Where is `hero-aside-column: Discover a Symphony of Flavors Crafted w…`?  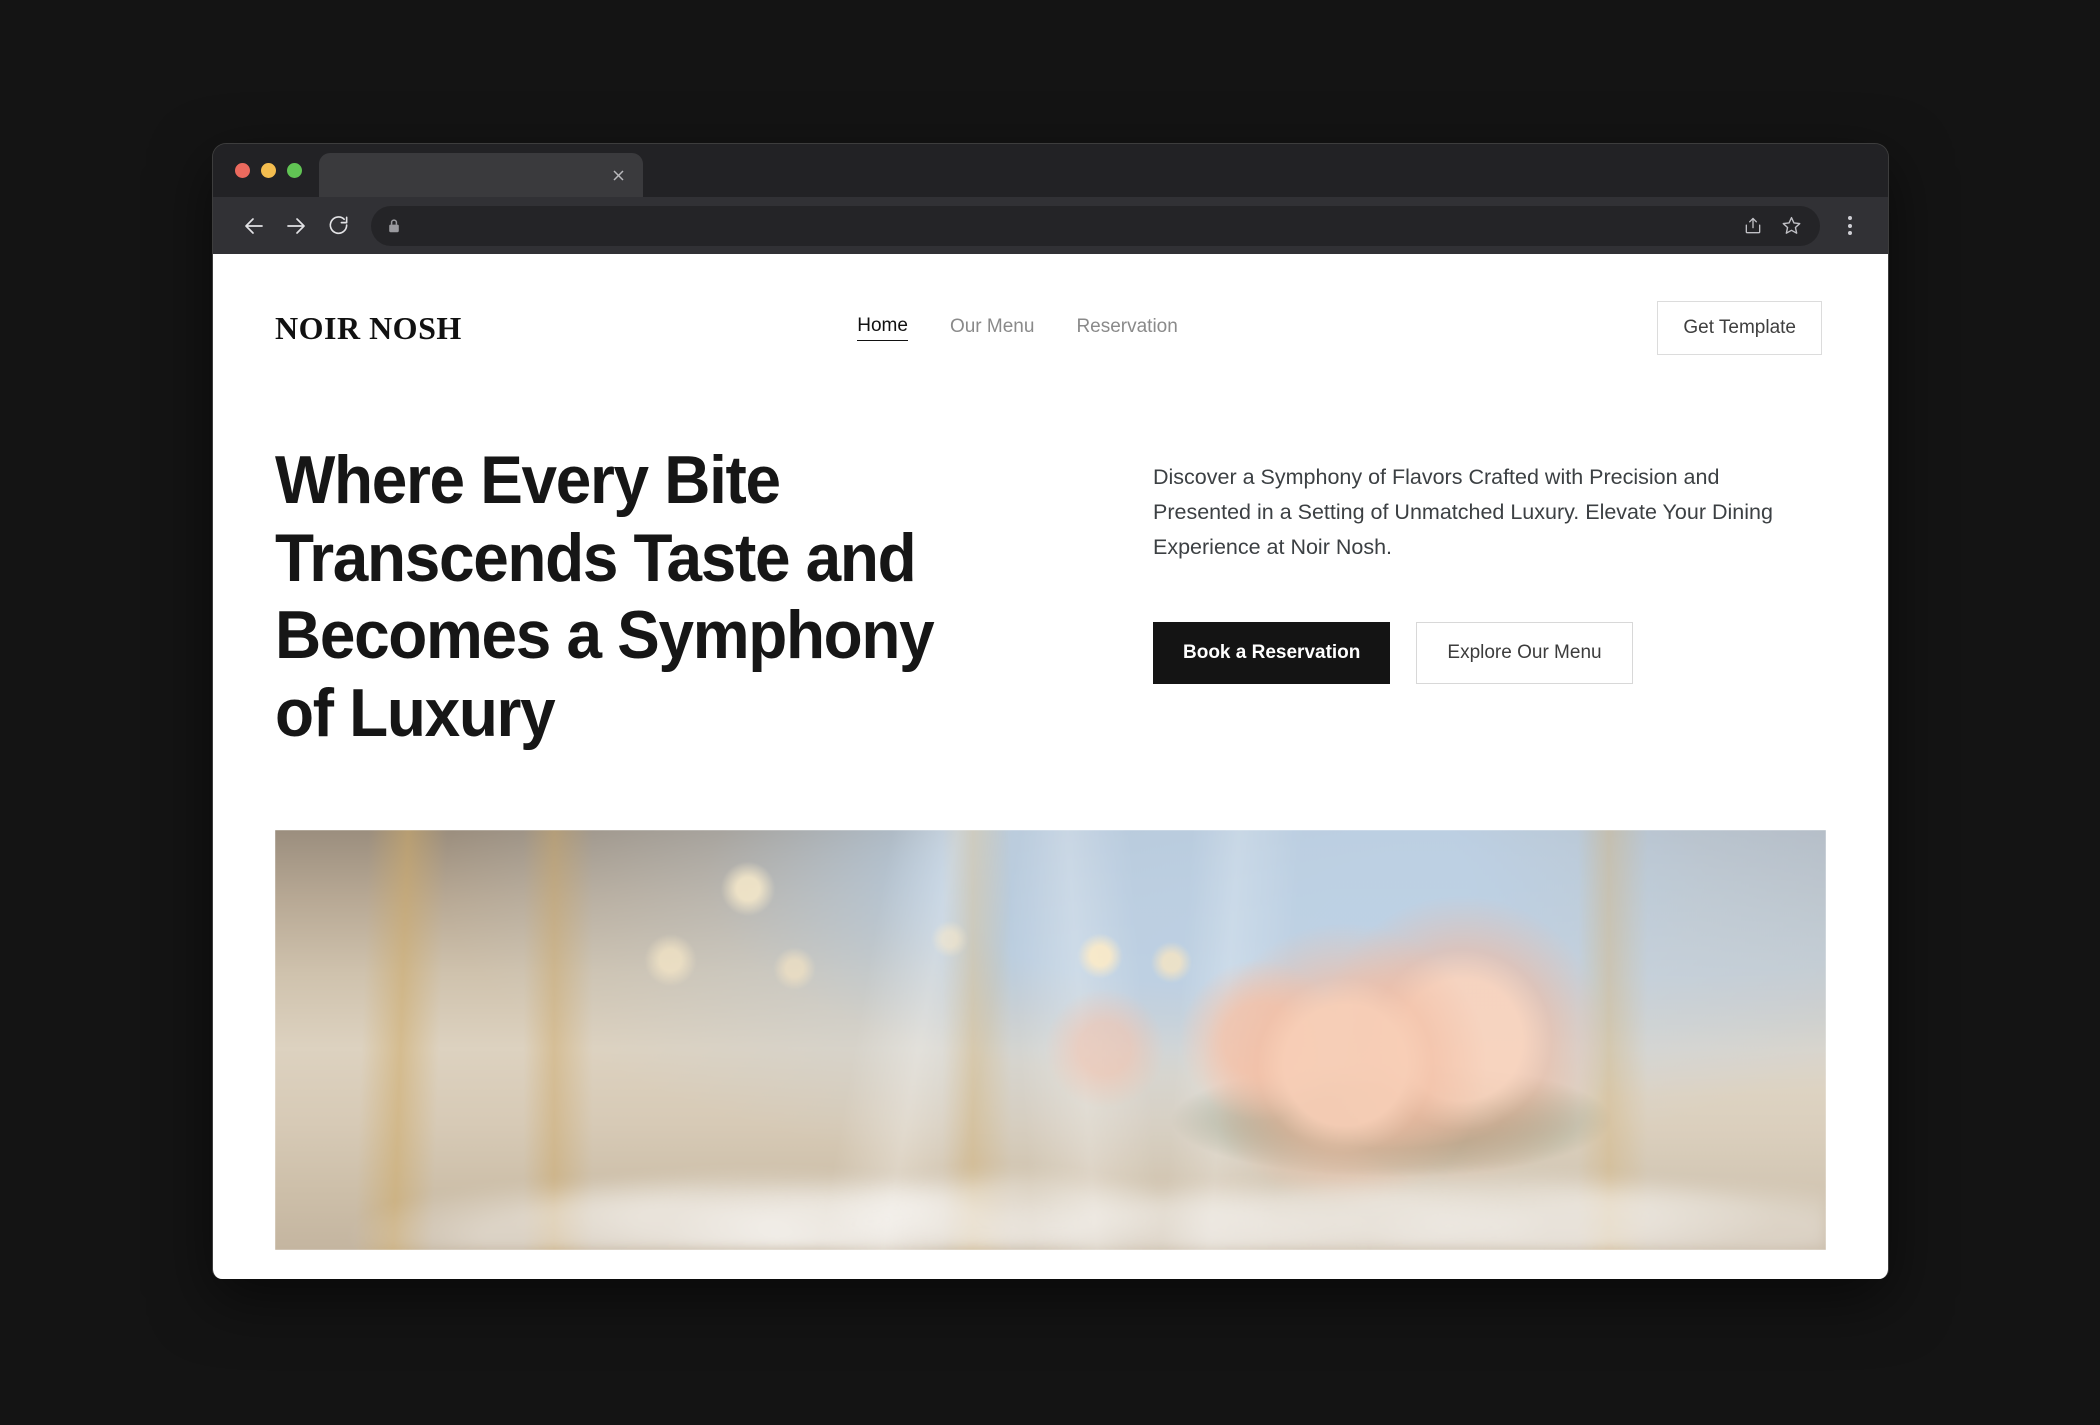 hero-aside-column: Discover a Symphony of Flavors Crafted w… is located at coordinates (1428, 597).